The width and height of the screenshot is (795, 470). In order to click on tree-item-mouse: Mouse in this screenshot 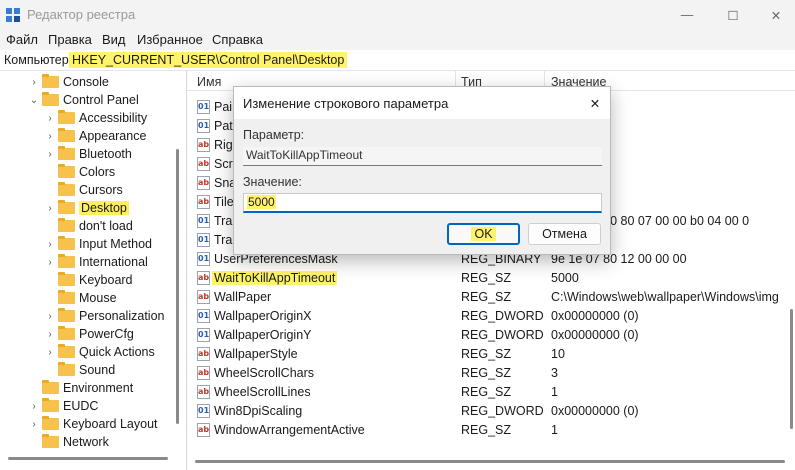, I will do `click(80, 298)`.